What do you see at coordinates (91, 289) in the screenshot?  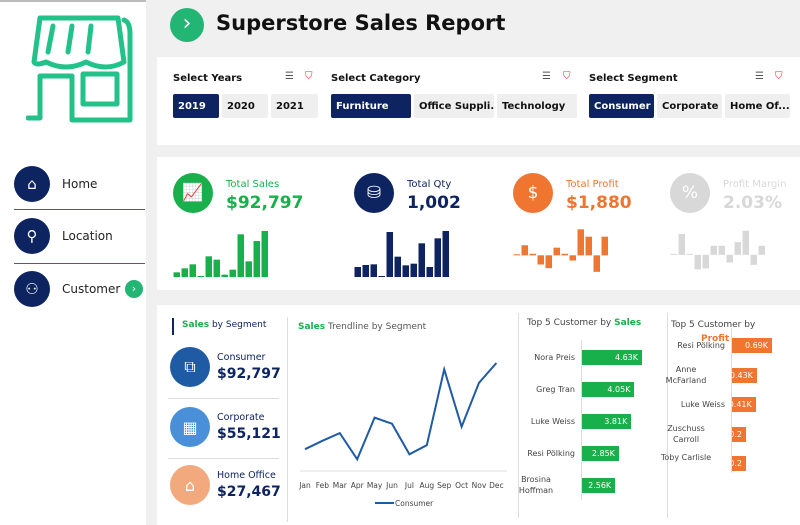 I see `sidebar-item-label: Customer` at bounding box center [91, 289].